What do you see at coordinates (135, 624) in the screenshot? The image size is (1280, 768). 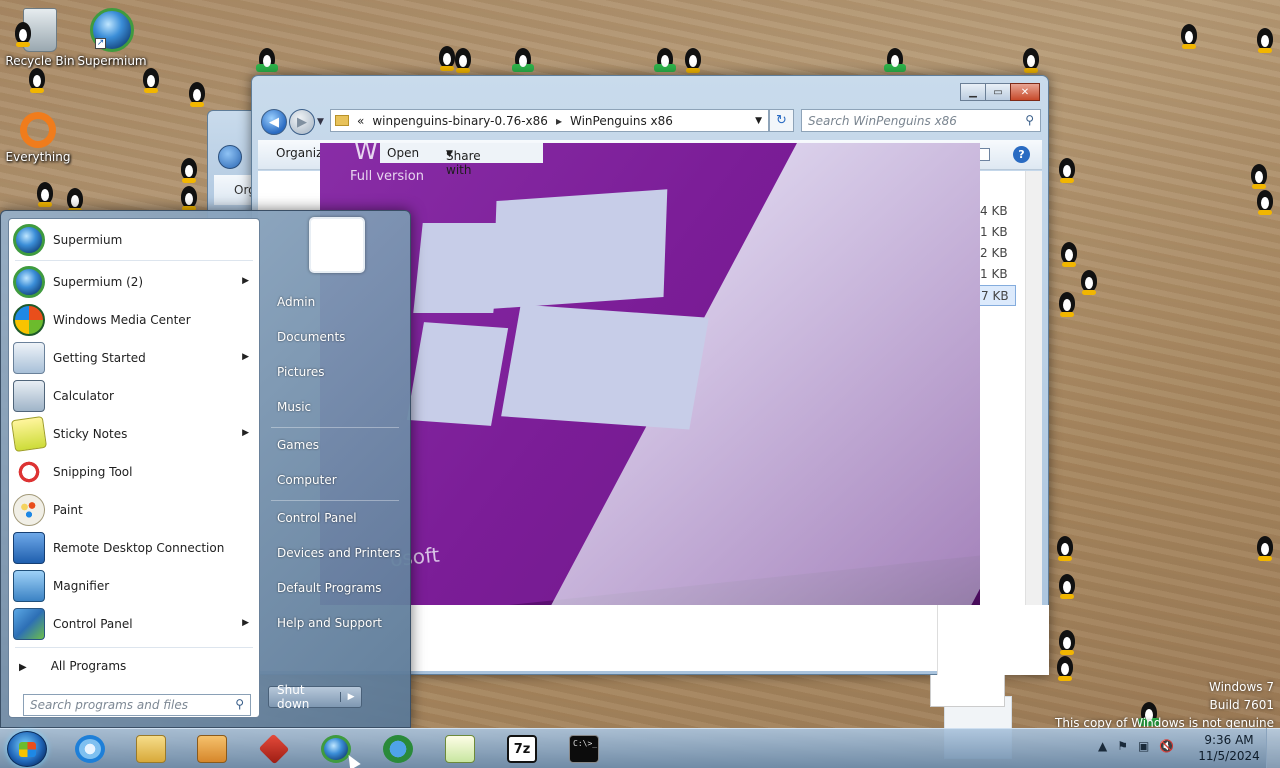 I see `start-item-control-panel: Control Panel ▶` at bounding box center [135, 624].